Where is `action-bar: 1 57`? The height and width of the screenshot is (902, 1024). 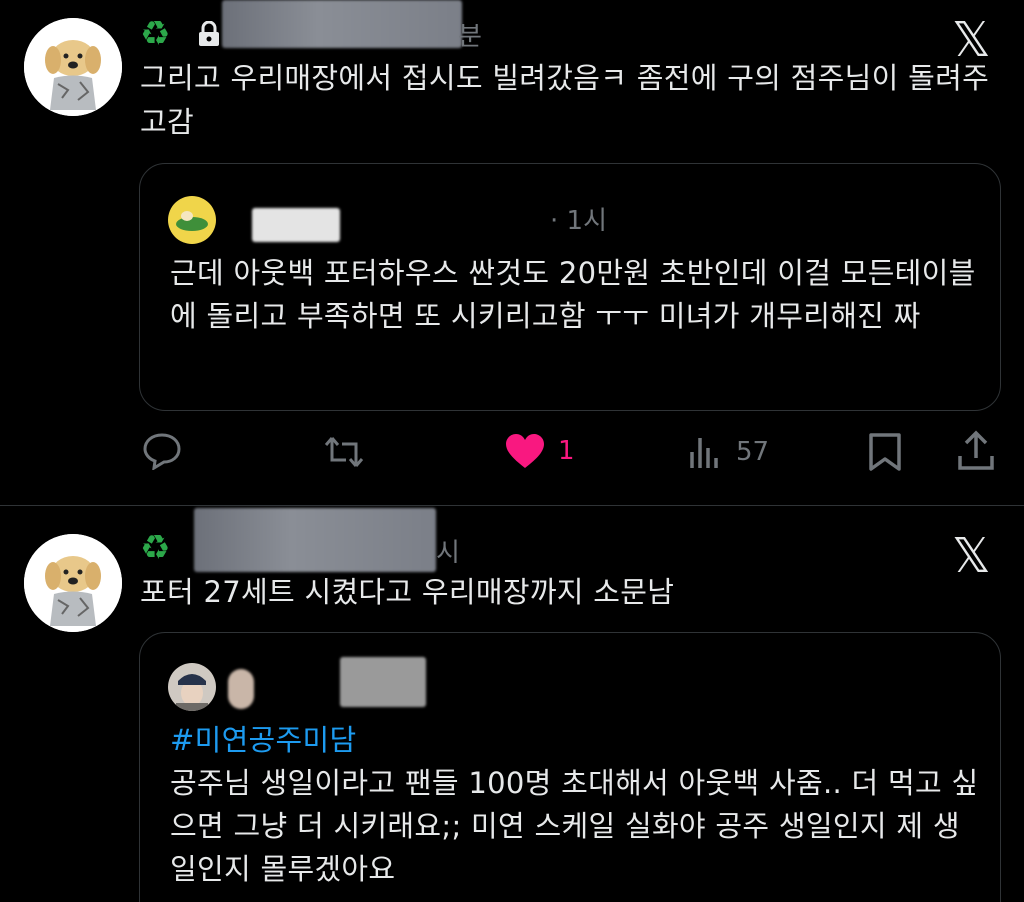 action-bar: 1 57 is located at coordinates (512, 453).